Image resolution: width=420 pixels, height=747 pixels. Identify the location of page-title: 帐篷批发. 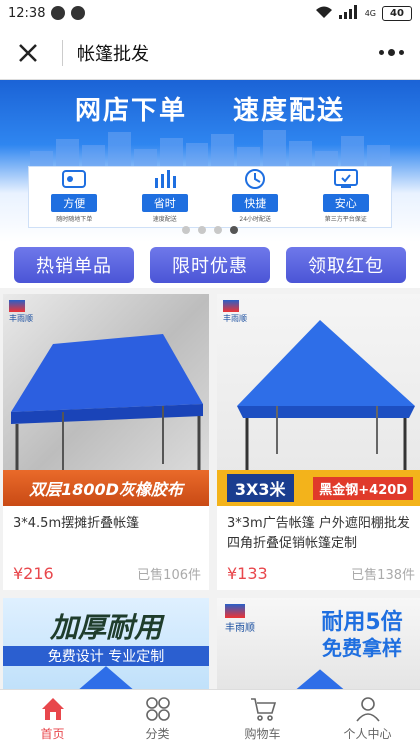
(113, 54).